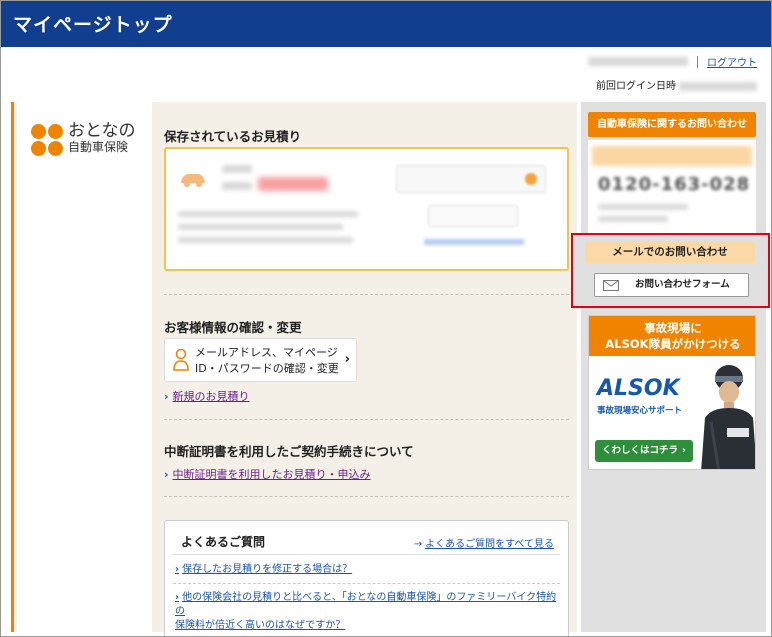  I want to click on logo-dots-icon, so click(47, 140).